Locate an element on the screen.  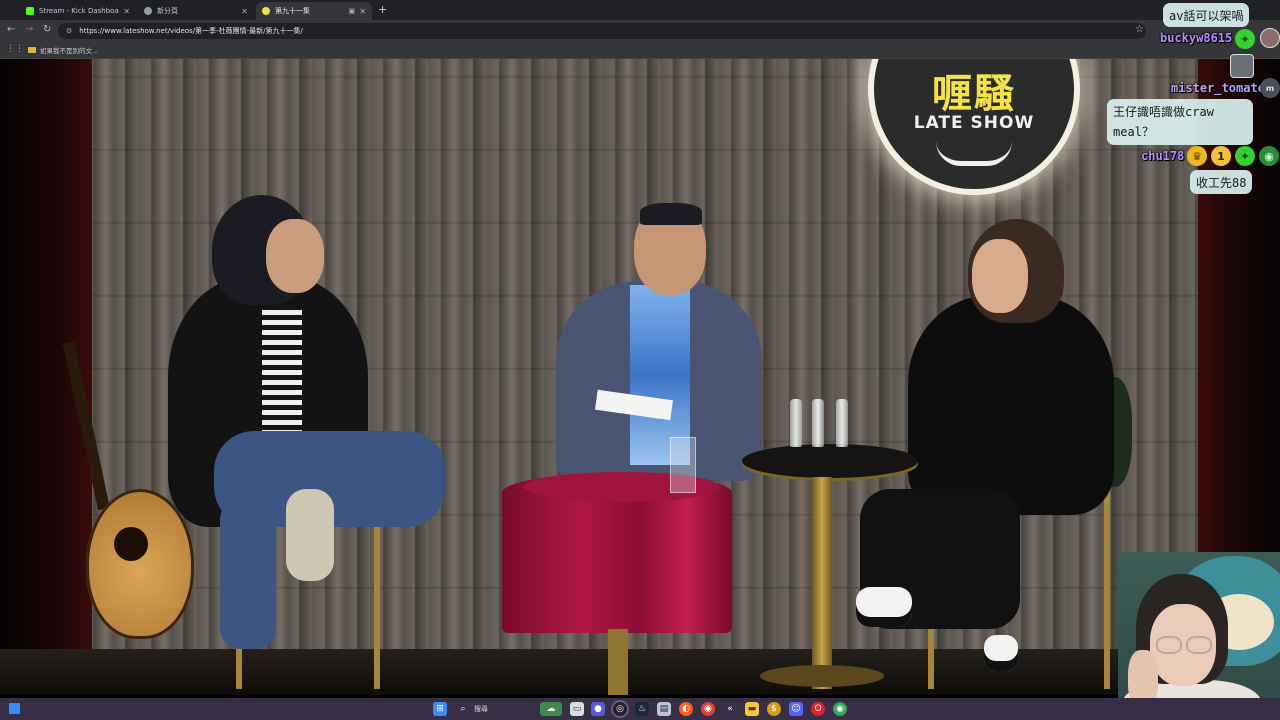
chat-bubble: 王仔識唔識做craw meal？ is located at coordinates (1180, 122).